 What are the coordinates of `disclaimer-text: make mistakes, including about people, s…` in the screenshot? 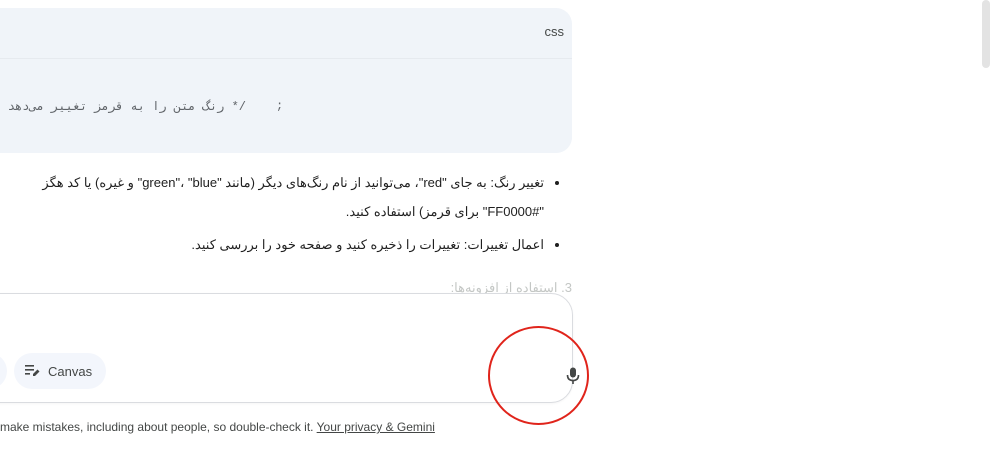 It's located at (157, 427).